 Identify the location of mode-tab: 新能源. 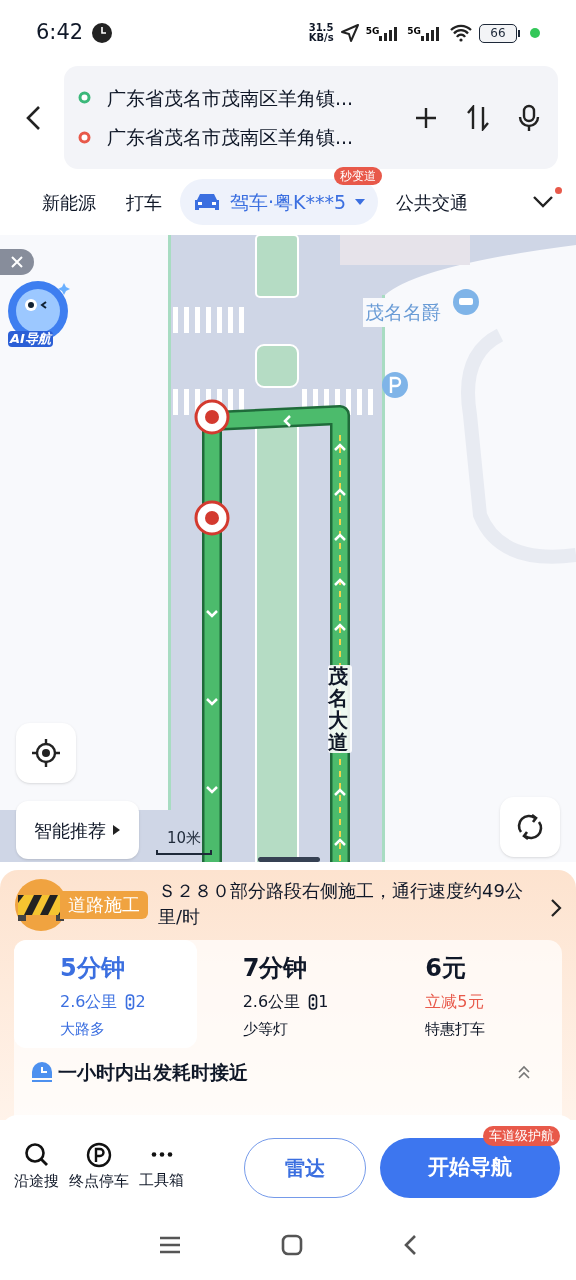
(69, 202).